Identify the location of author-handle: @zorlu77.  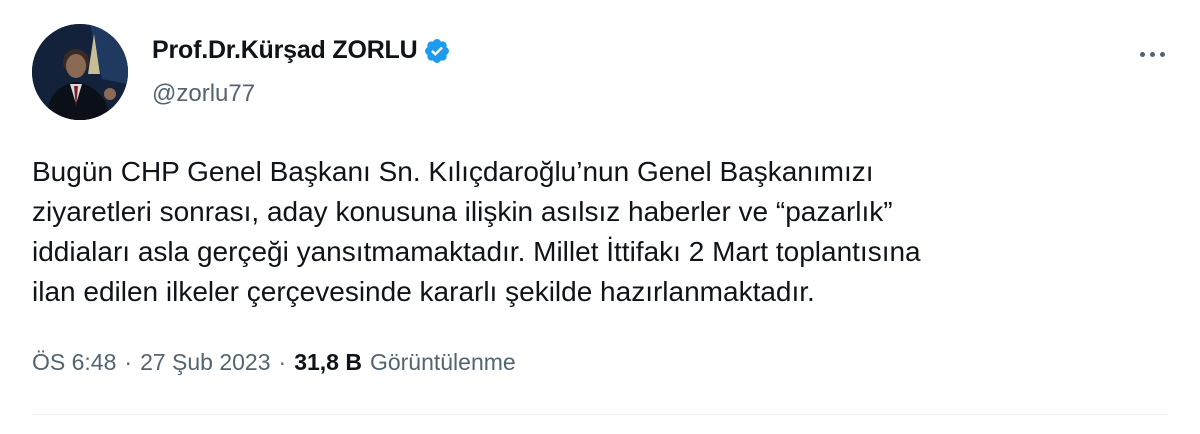
(203, 94).